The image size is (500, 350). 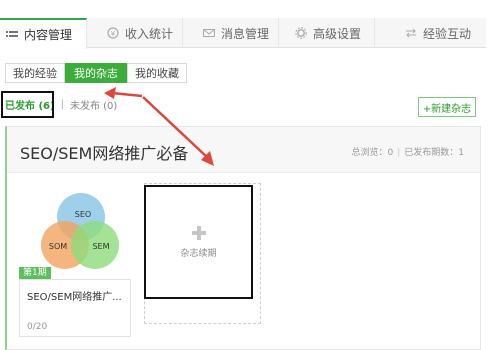 What do you see at coordinates (35, 73) in the screenshot?
I see `subtab-my-experience: 我的经验` at bounding box center [35, 73].